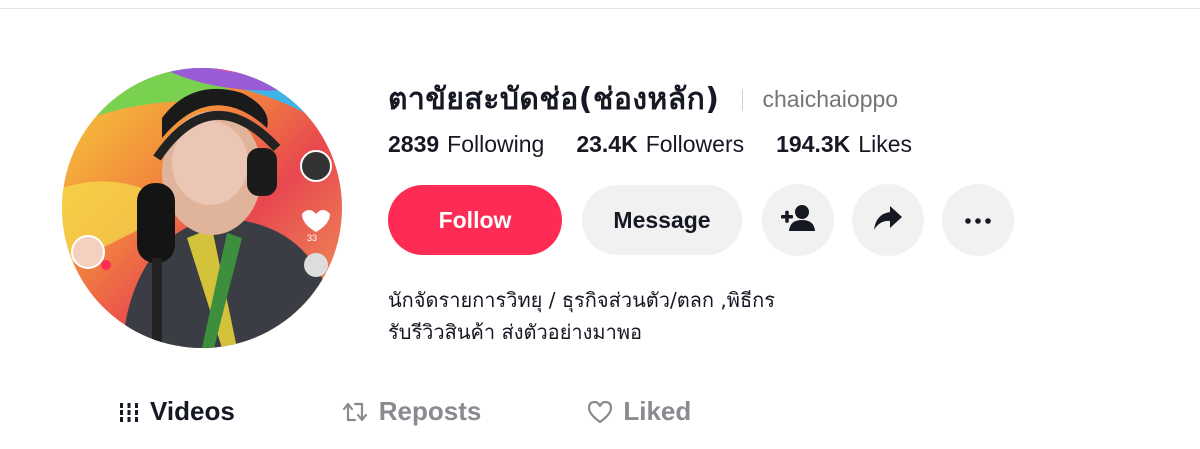 The width and height of the screenshot is (1200, 449). I want to click on avatar-image, so click(202, 208).